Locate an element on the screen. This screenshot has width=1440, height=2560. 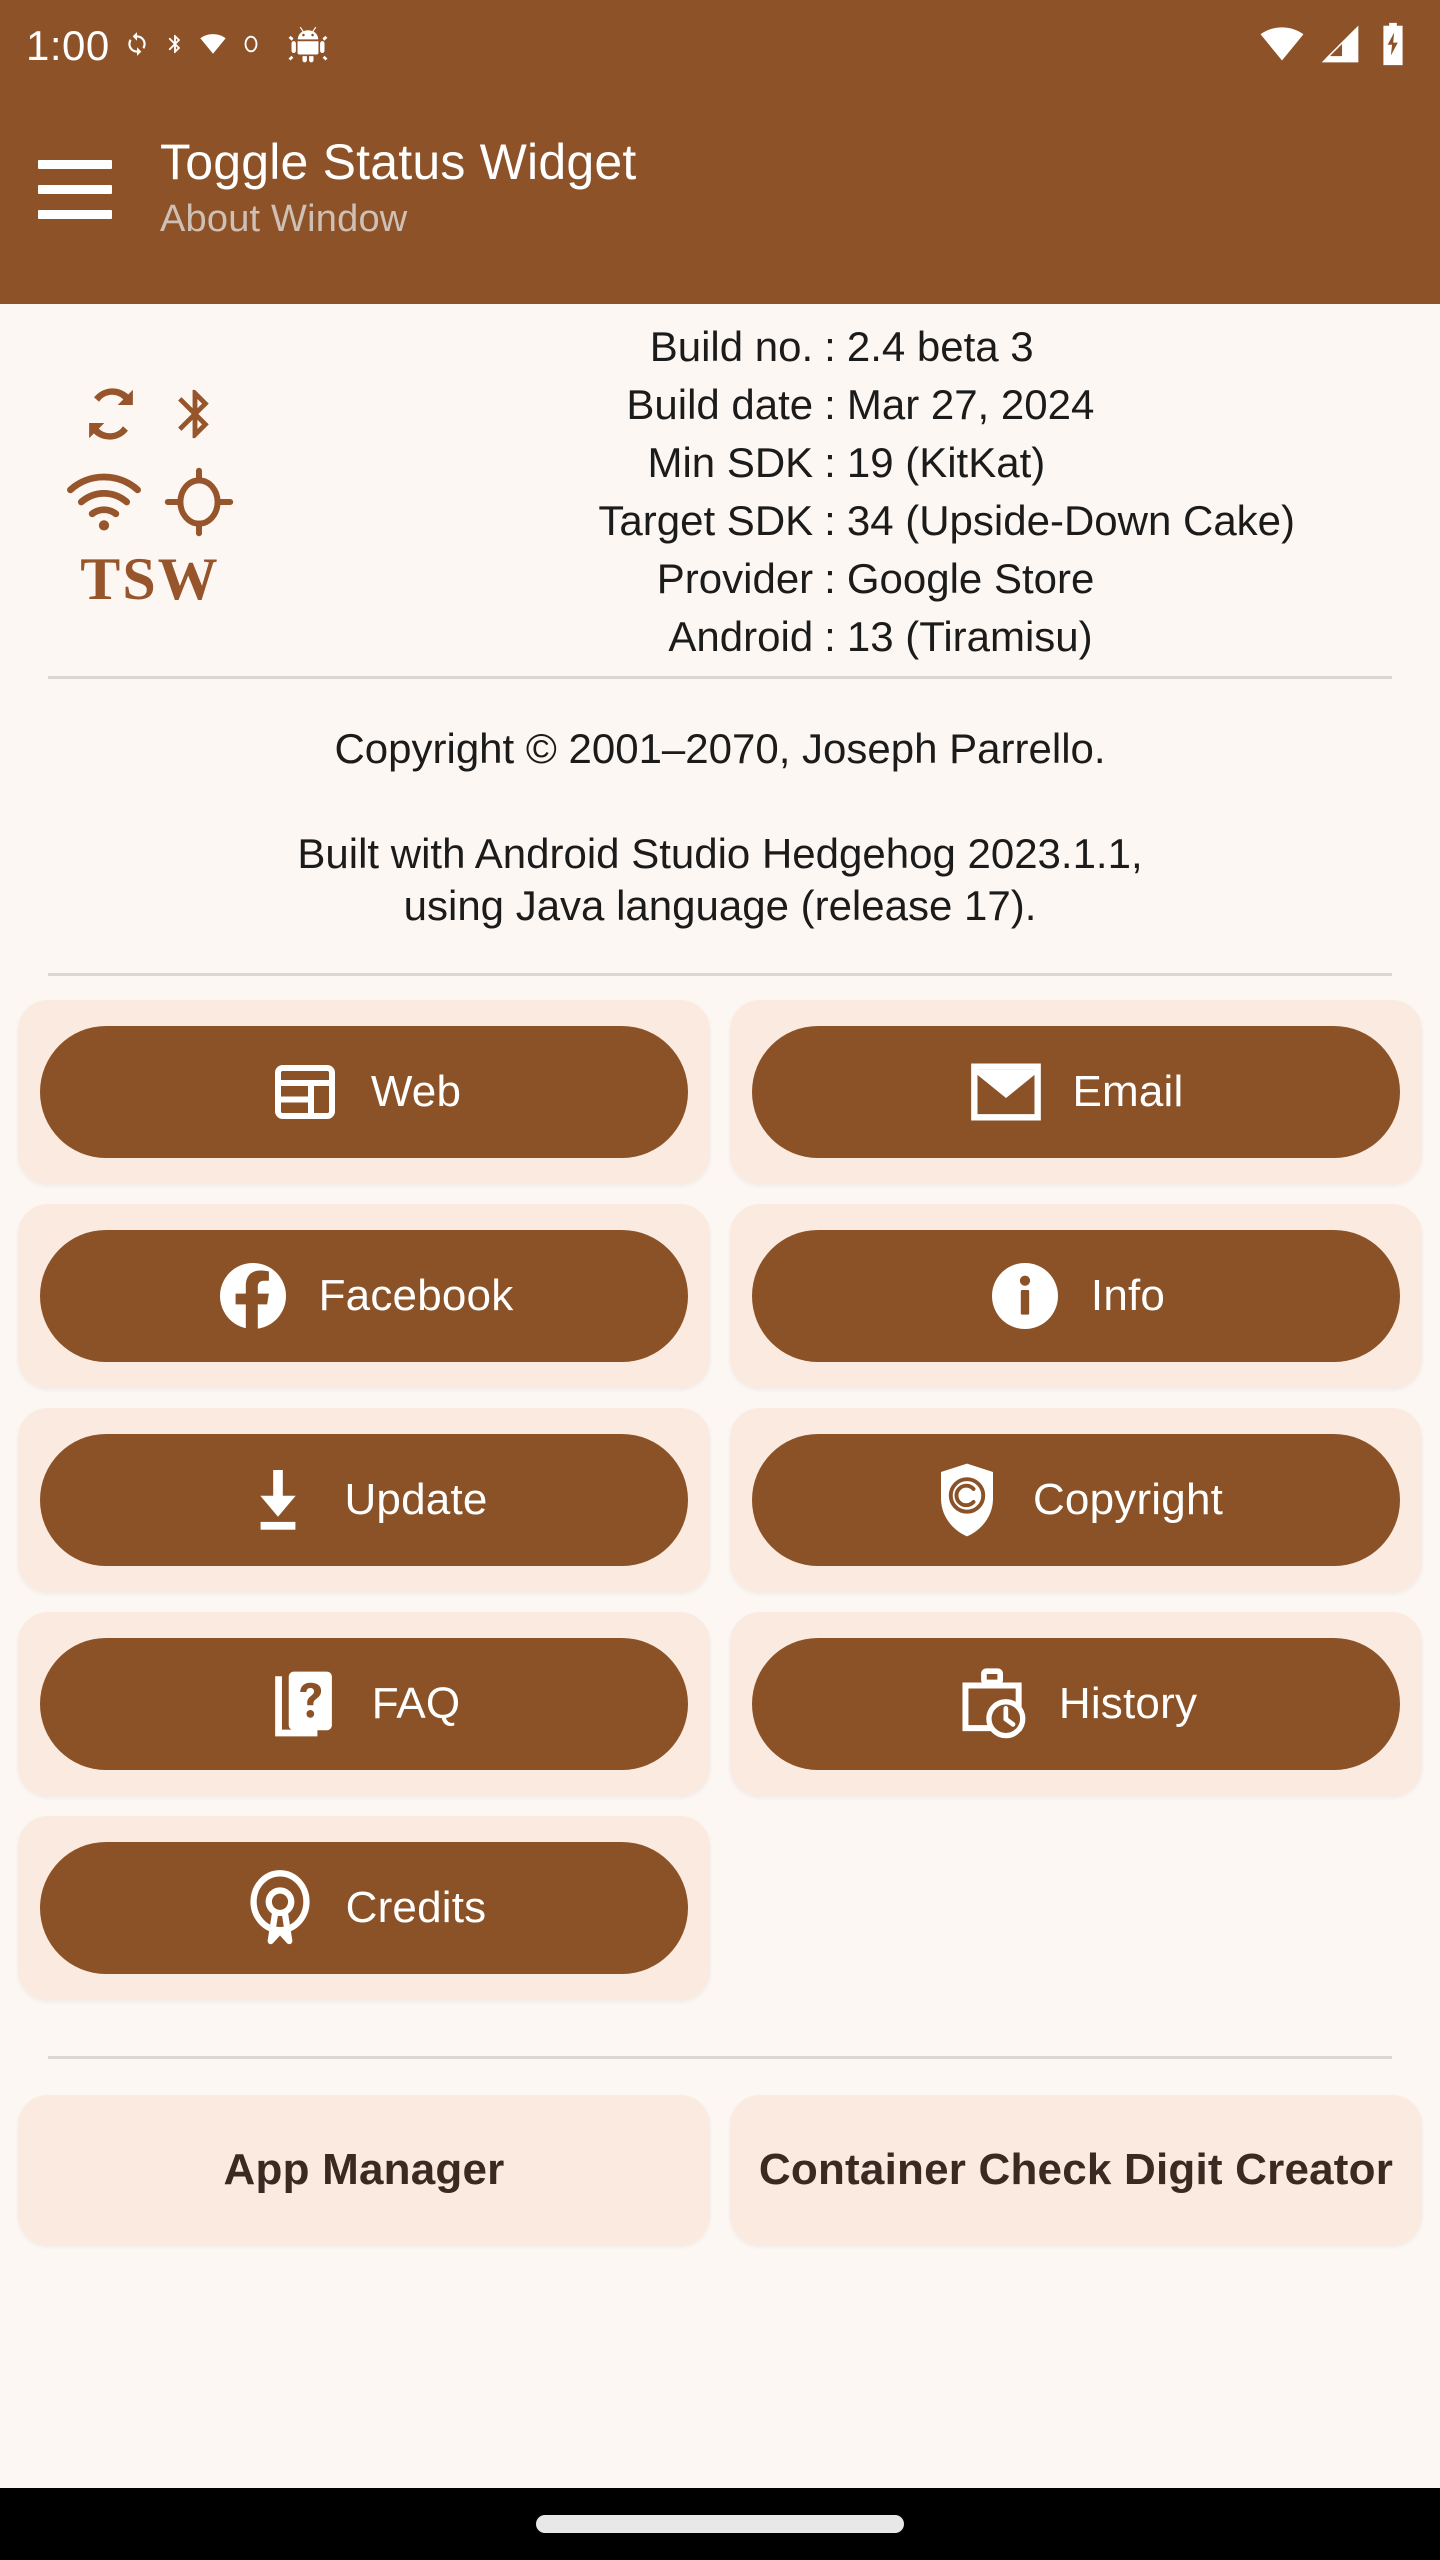
credits-button: Credits is located at coordinates (364, 1907).